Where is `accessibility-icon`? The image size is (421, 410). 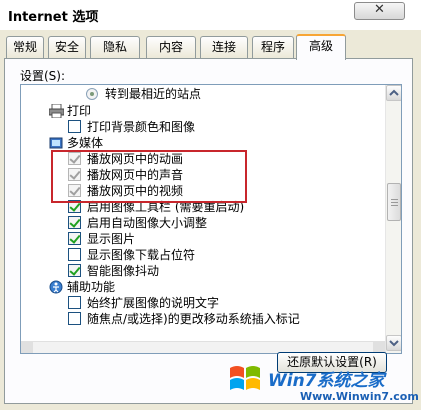 accessibility-icon is located at coordinates (56, 287).